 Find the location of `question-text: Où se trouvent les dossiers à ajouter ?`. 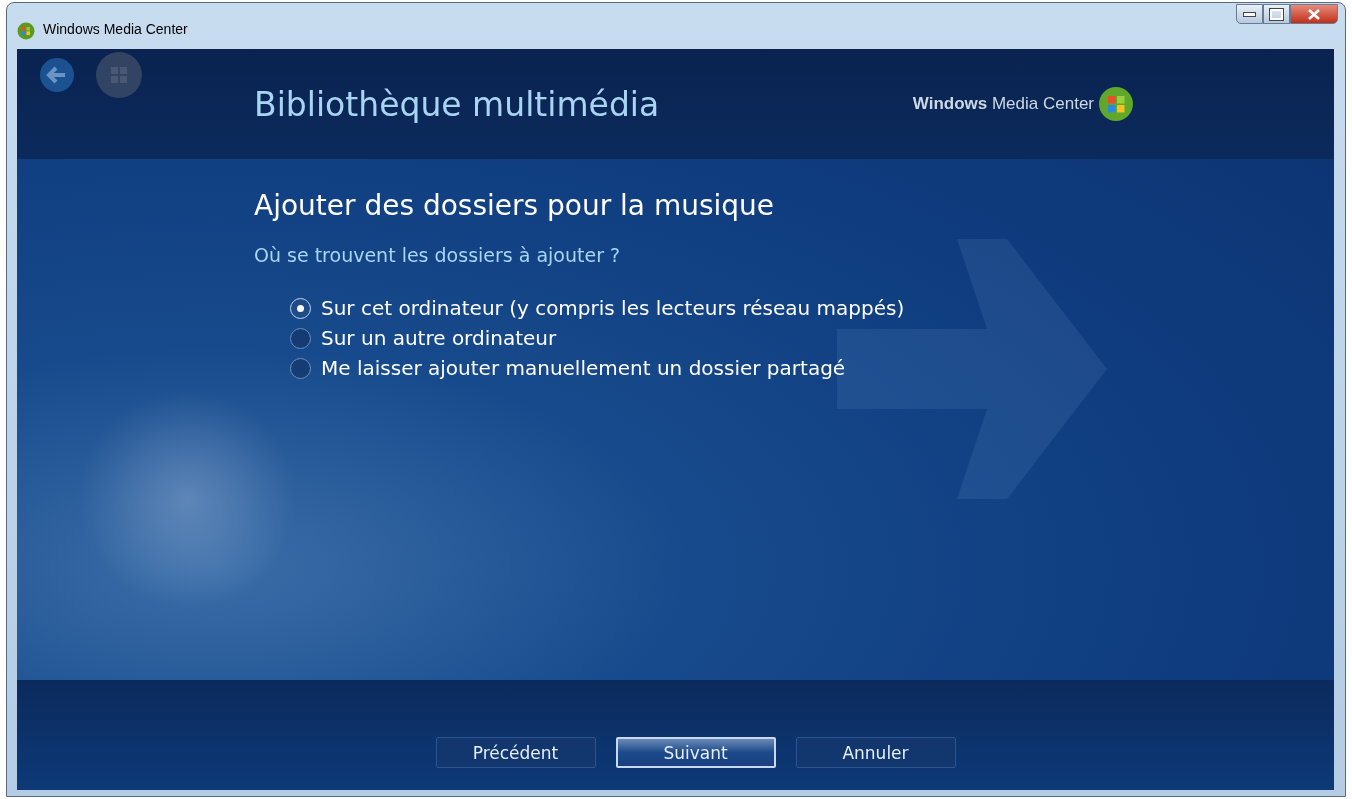

question-text: Où se trouvent les dossiers à ajouter ? is located at coordinates (438, 255).